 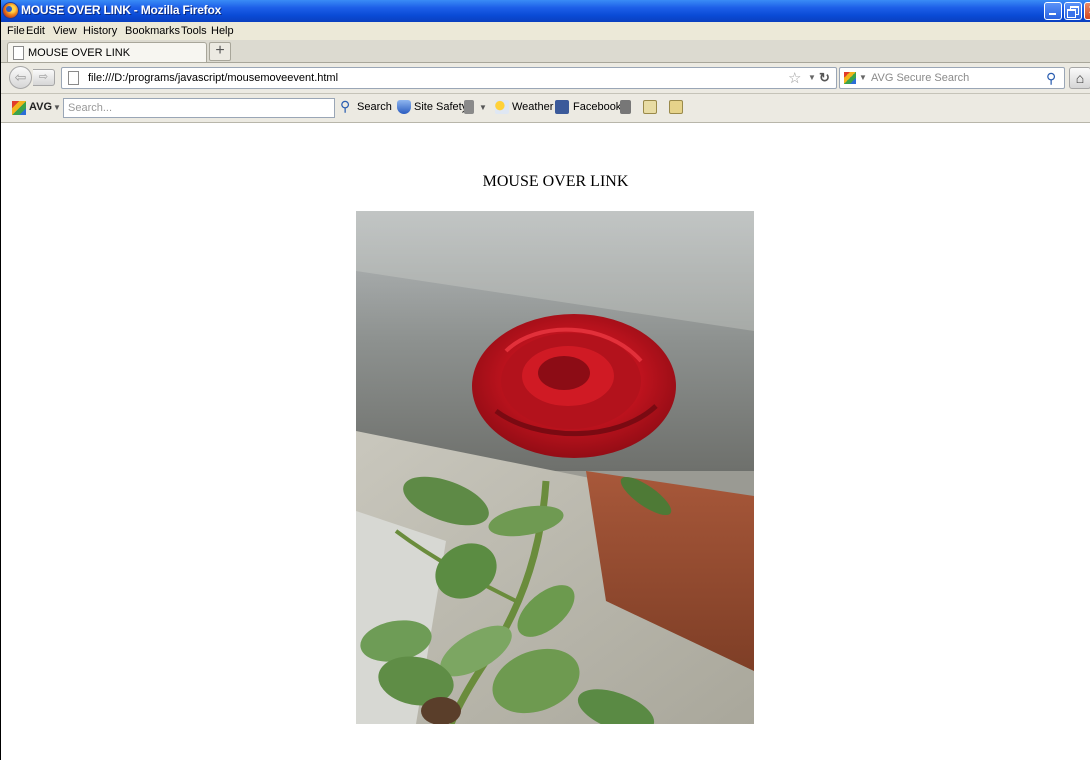 I want to click on new-tab-button: +, so click(x=220, y=51).